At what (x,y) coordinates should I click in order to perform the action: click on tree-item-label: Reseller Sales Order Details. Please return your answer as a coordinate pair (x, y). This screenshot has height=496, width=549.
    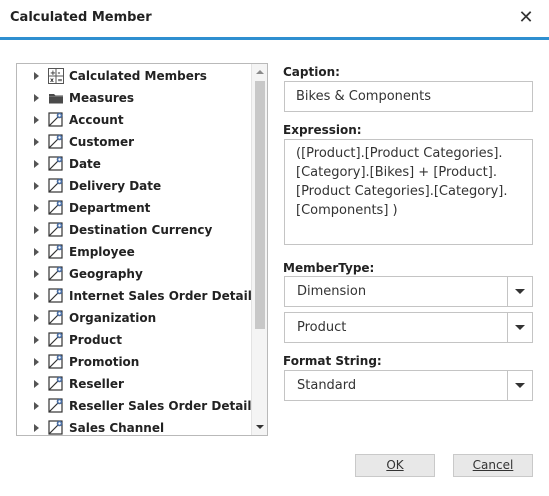
    Looking at the image, I should click on (164, 406).